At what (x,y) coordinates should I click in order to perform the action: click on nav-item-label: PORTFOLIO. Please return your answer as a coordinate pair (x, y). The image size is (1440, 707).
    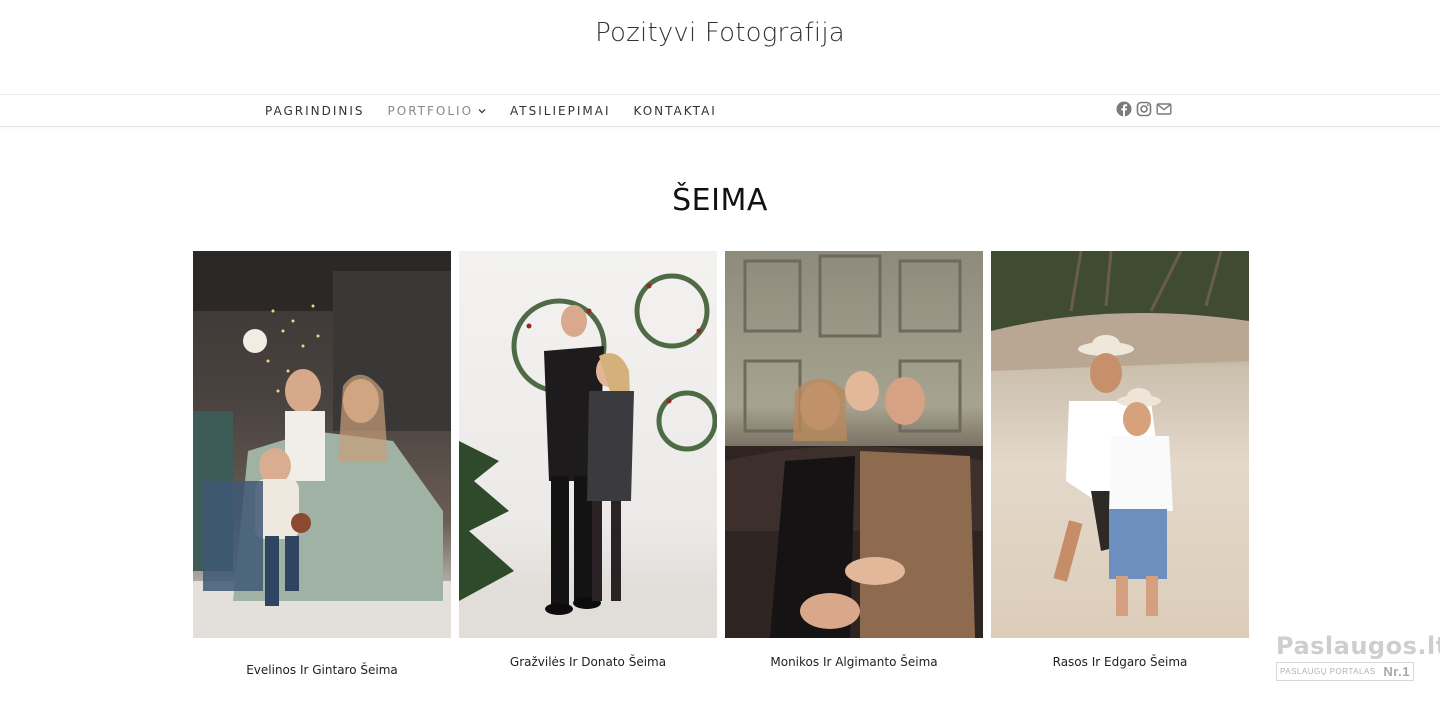
    Looking at the image, I should click on (430, 110).